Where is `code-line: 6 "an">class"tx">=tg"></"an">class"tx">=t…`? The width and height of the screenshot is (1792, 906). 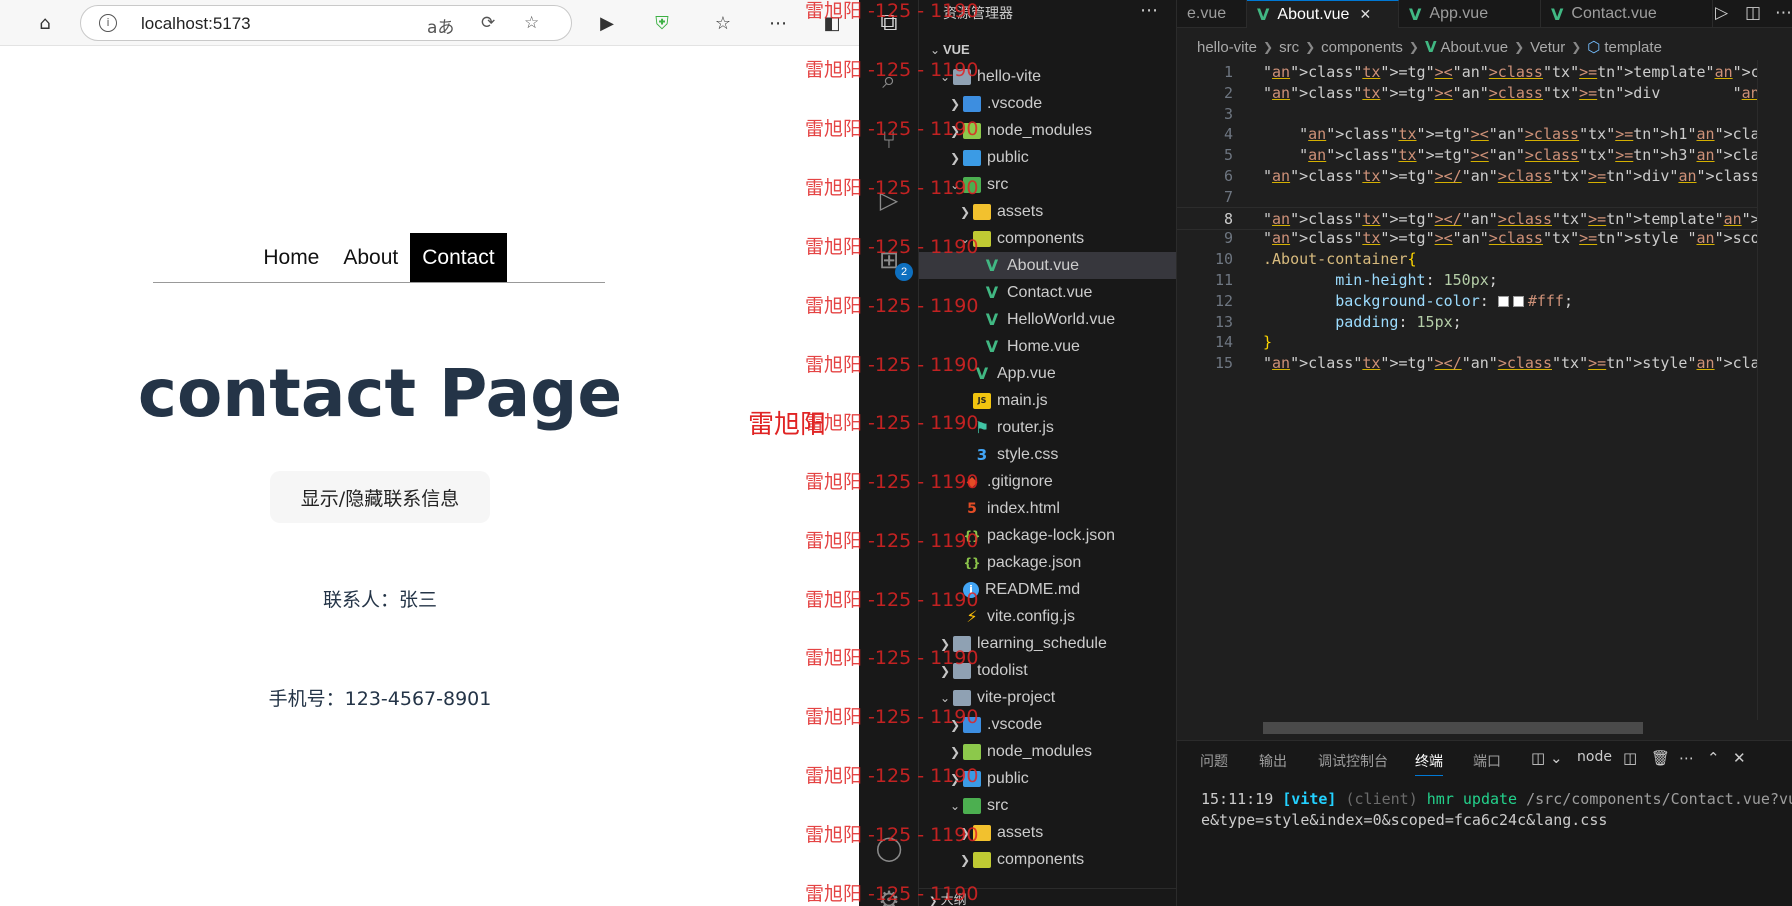 code-line: 6 "an">class"tx">=tg"></"an">class"tx">=t… is located at coordinates (1467, 176).